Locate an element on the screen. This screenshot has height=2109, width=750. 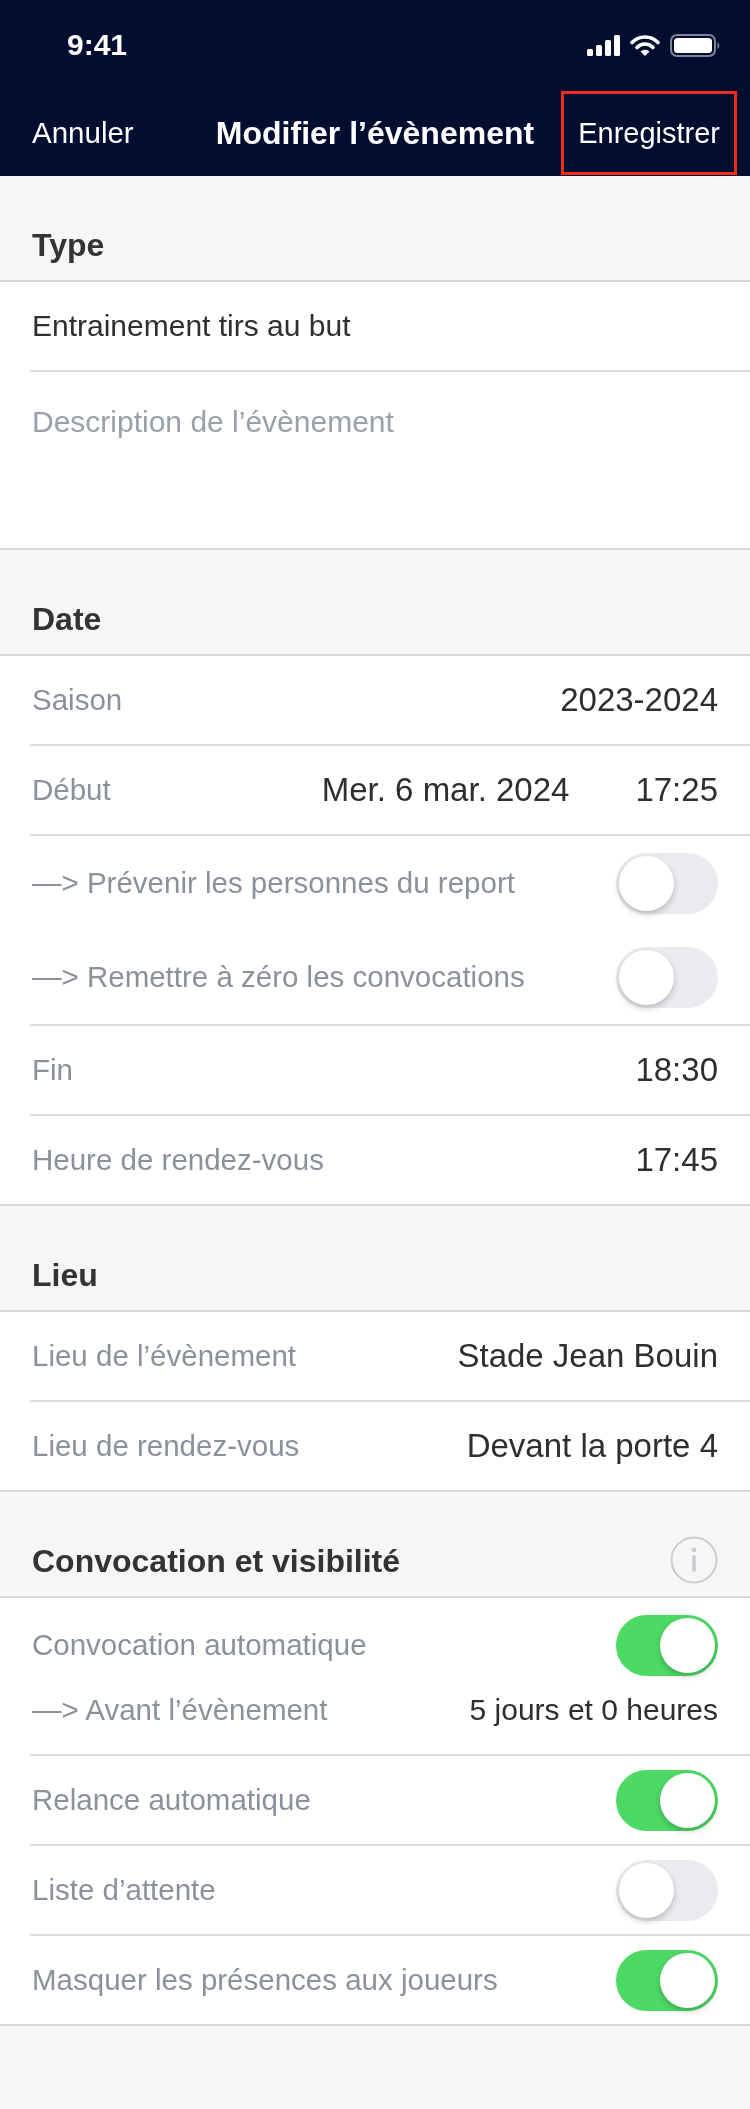
cancel-button: Annuler is located at coordinates (83, 133).